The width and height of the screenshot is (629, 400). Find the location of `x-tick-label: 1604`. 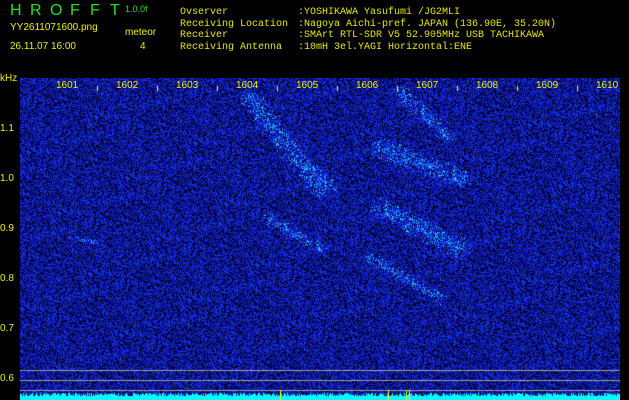

x-tick-label: 1604 is located at coordinates (247, 85).